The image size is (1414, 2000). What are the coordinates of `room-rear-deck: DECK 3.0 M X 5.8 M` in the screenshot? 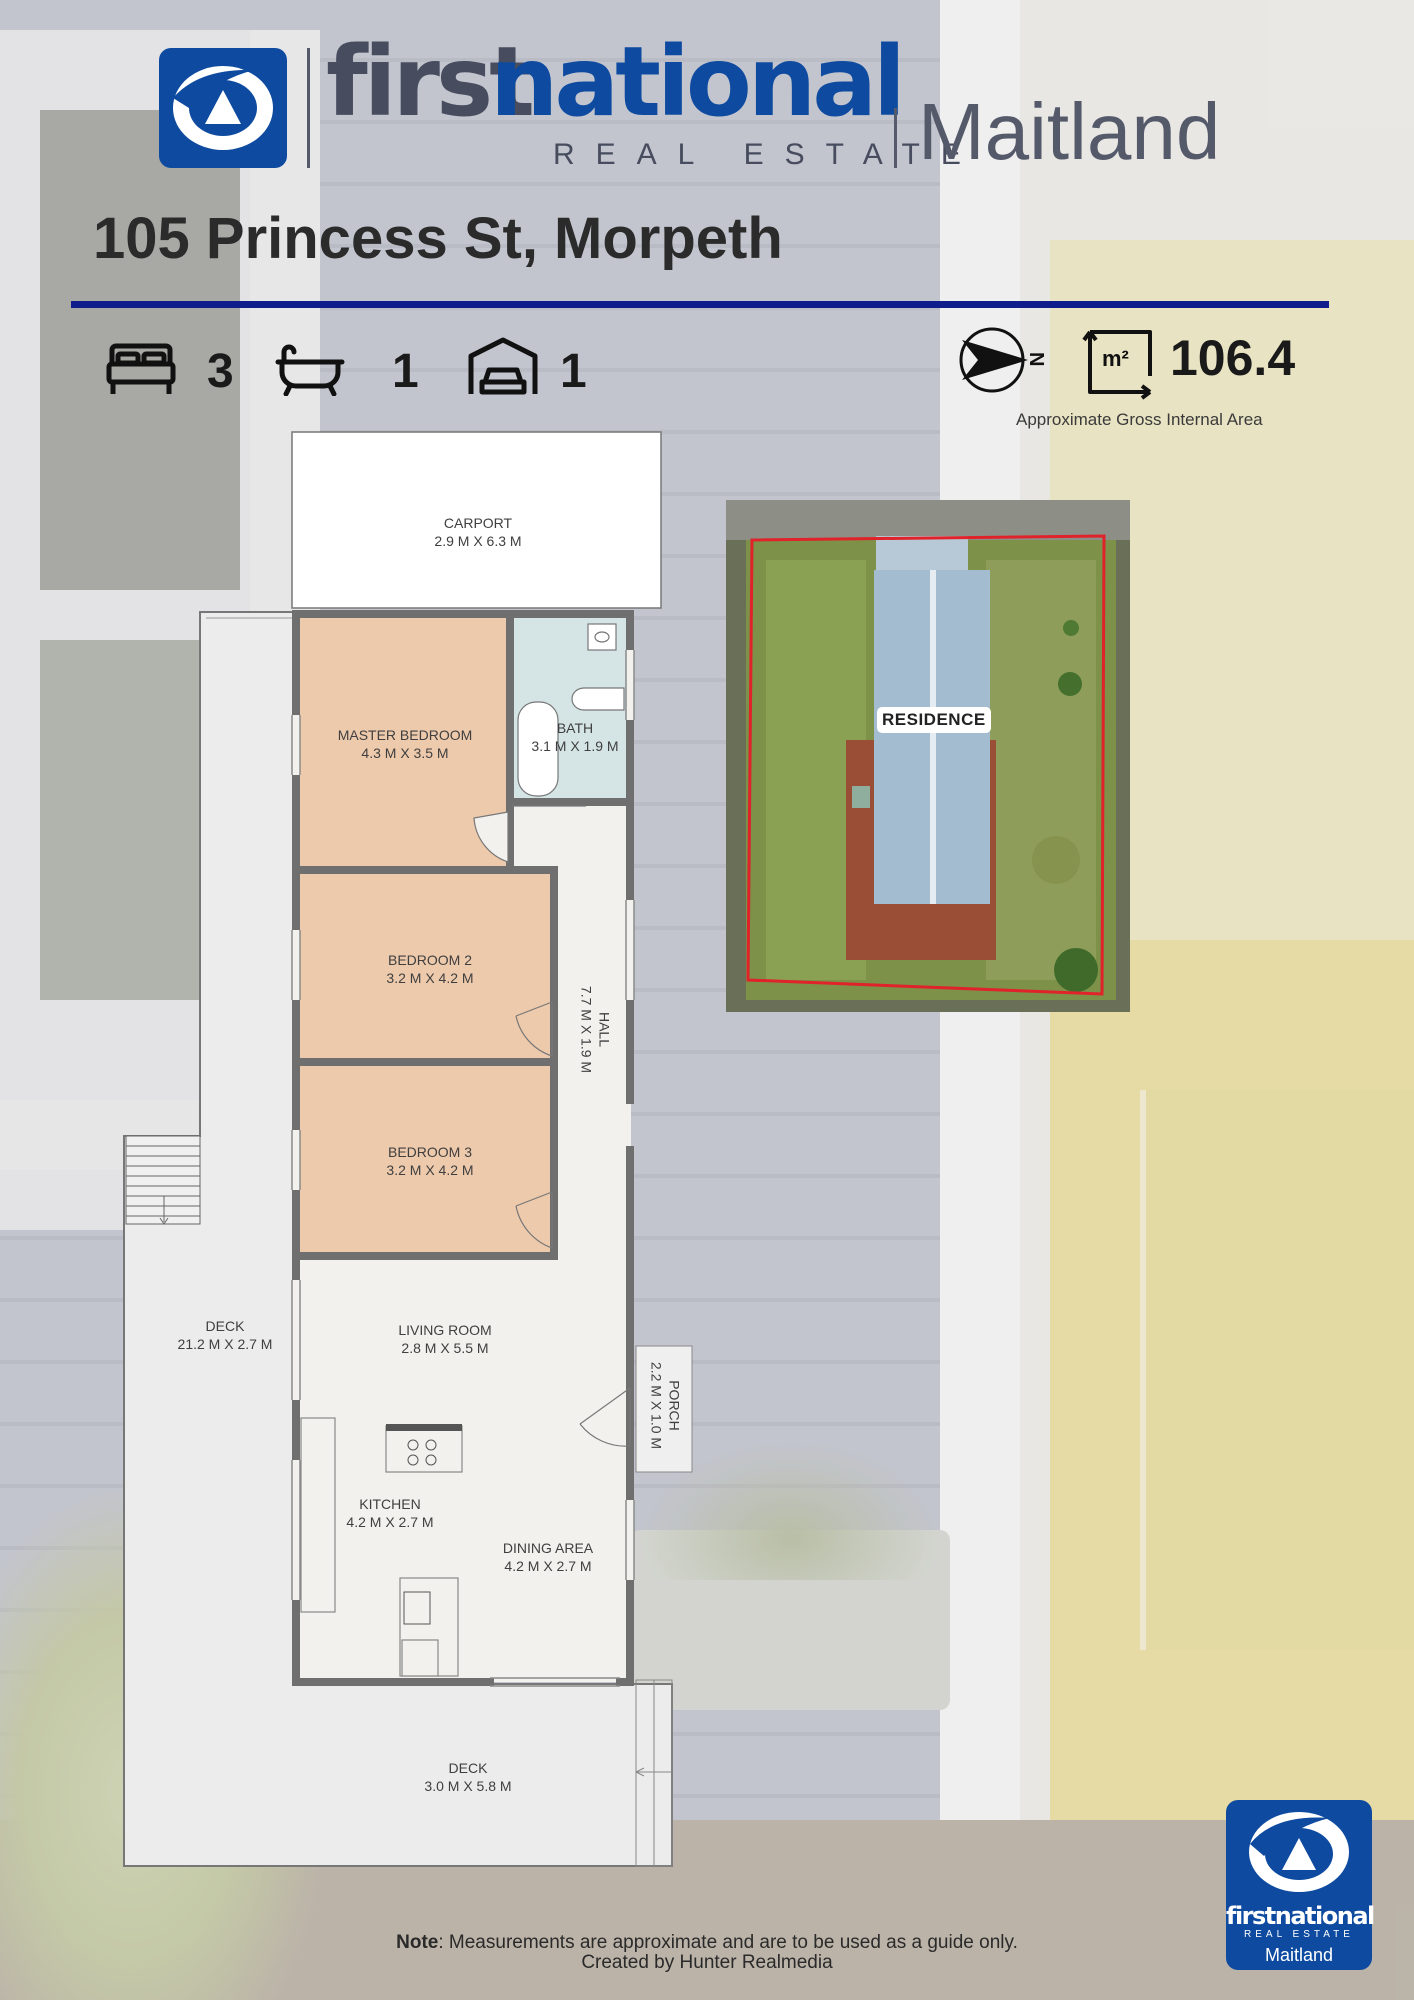 It's located at (468, 1777).